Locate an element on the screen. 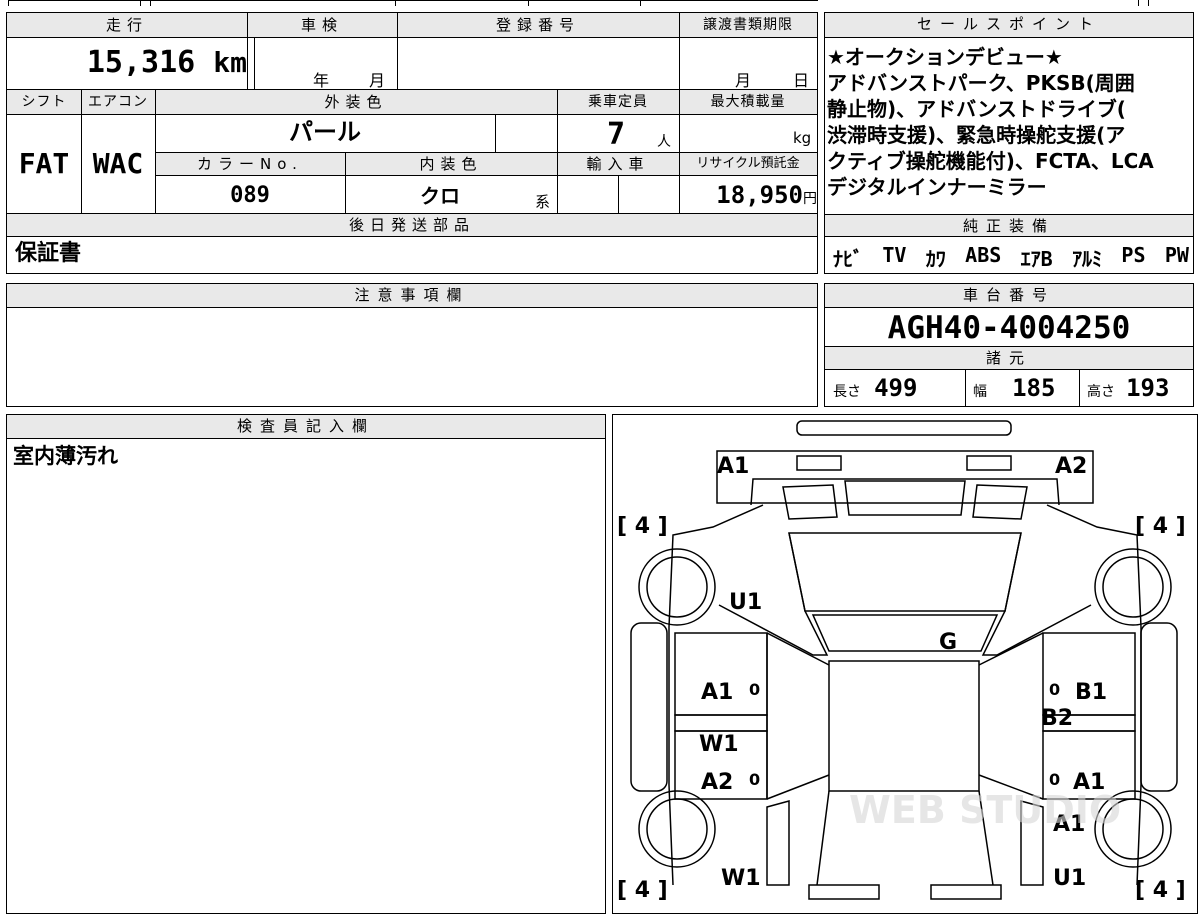  shaken-month: 月 is located at coordinates (377, 80).